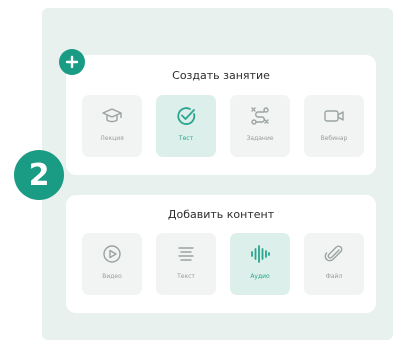  What do you see at coordinates (112, 115) in the screenshot?
I see `graduation-cap-icon` at bounding box center [112, 115].